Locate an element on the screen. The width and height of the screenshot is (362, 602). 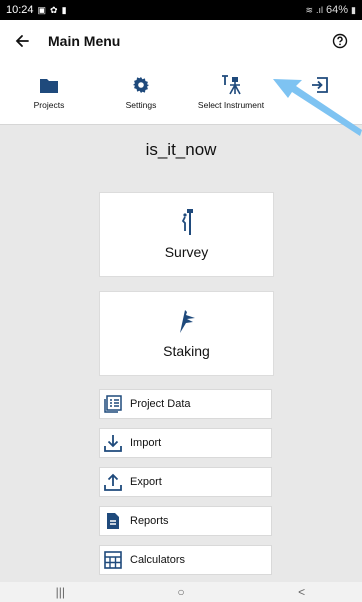
status-time: 10:24 is located at coordinates (20, 10).